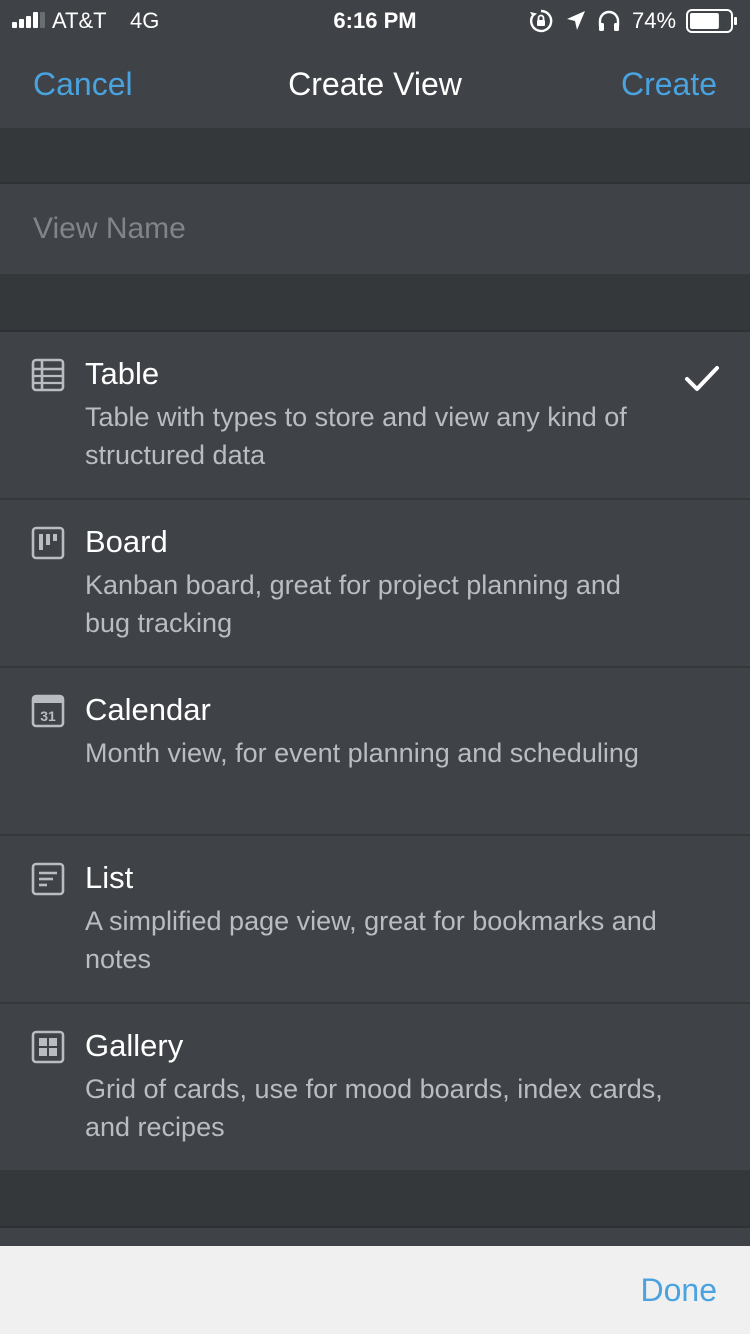  I want to click on calendar-icon: 31, so click(48, 711).